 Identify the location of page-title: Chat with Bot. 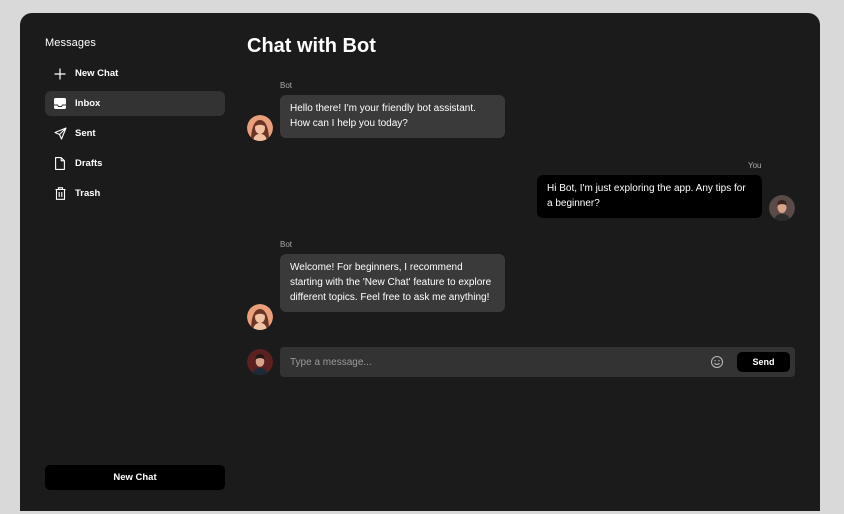
(311, 46).